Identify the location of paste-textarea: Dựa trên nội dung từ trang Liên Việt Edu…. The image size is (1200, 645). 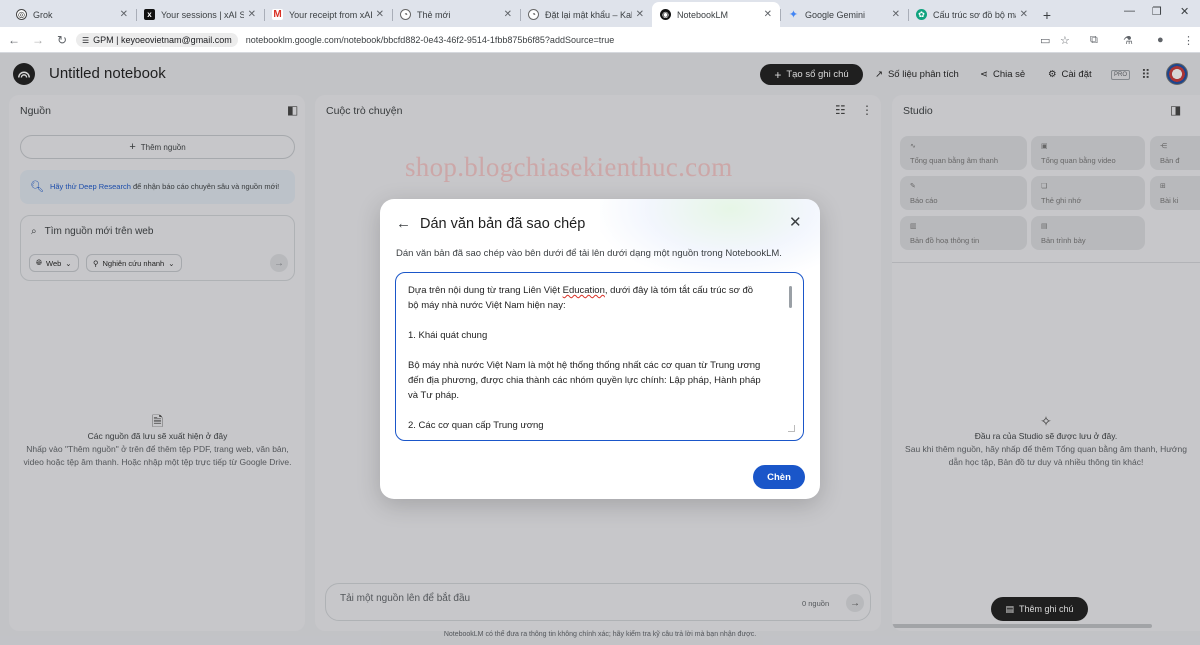
(599, 356).